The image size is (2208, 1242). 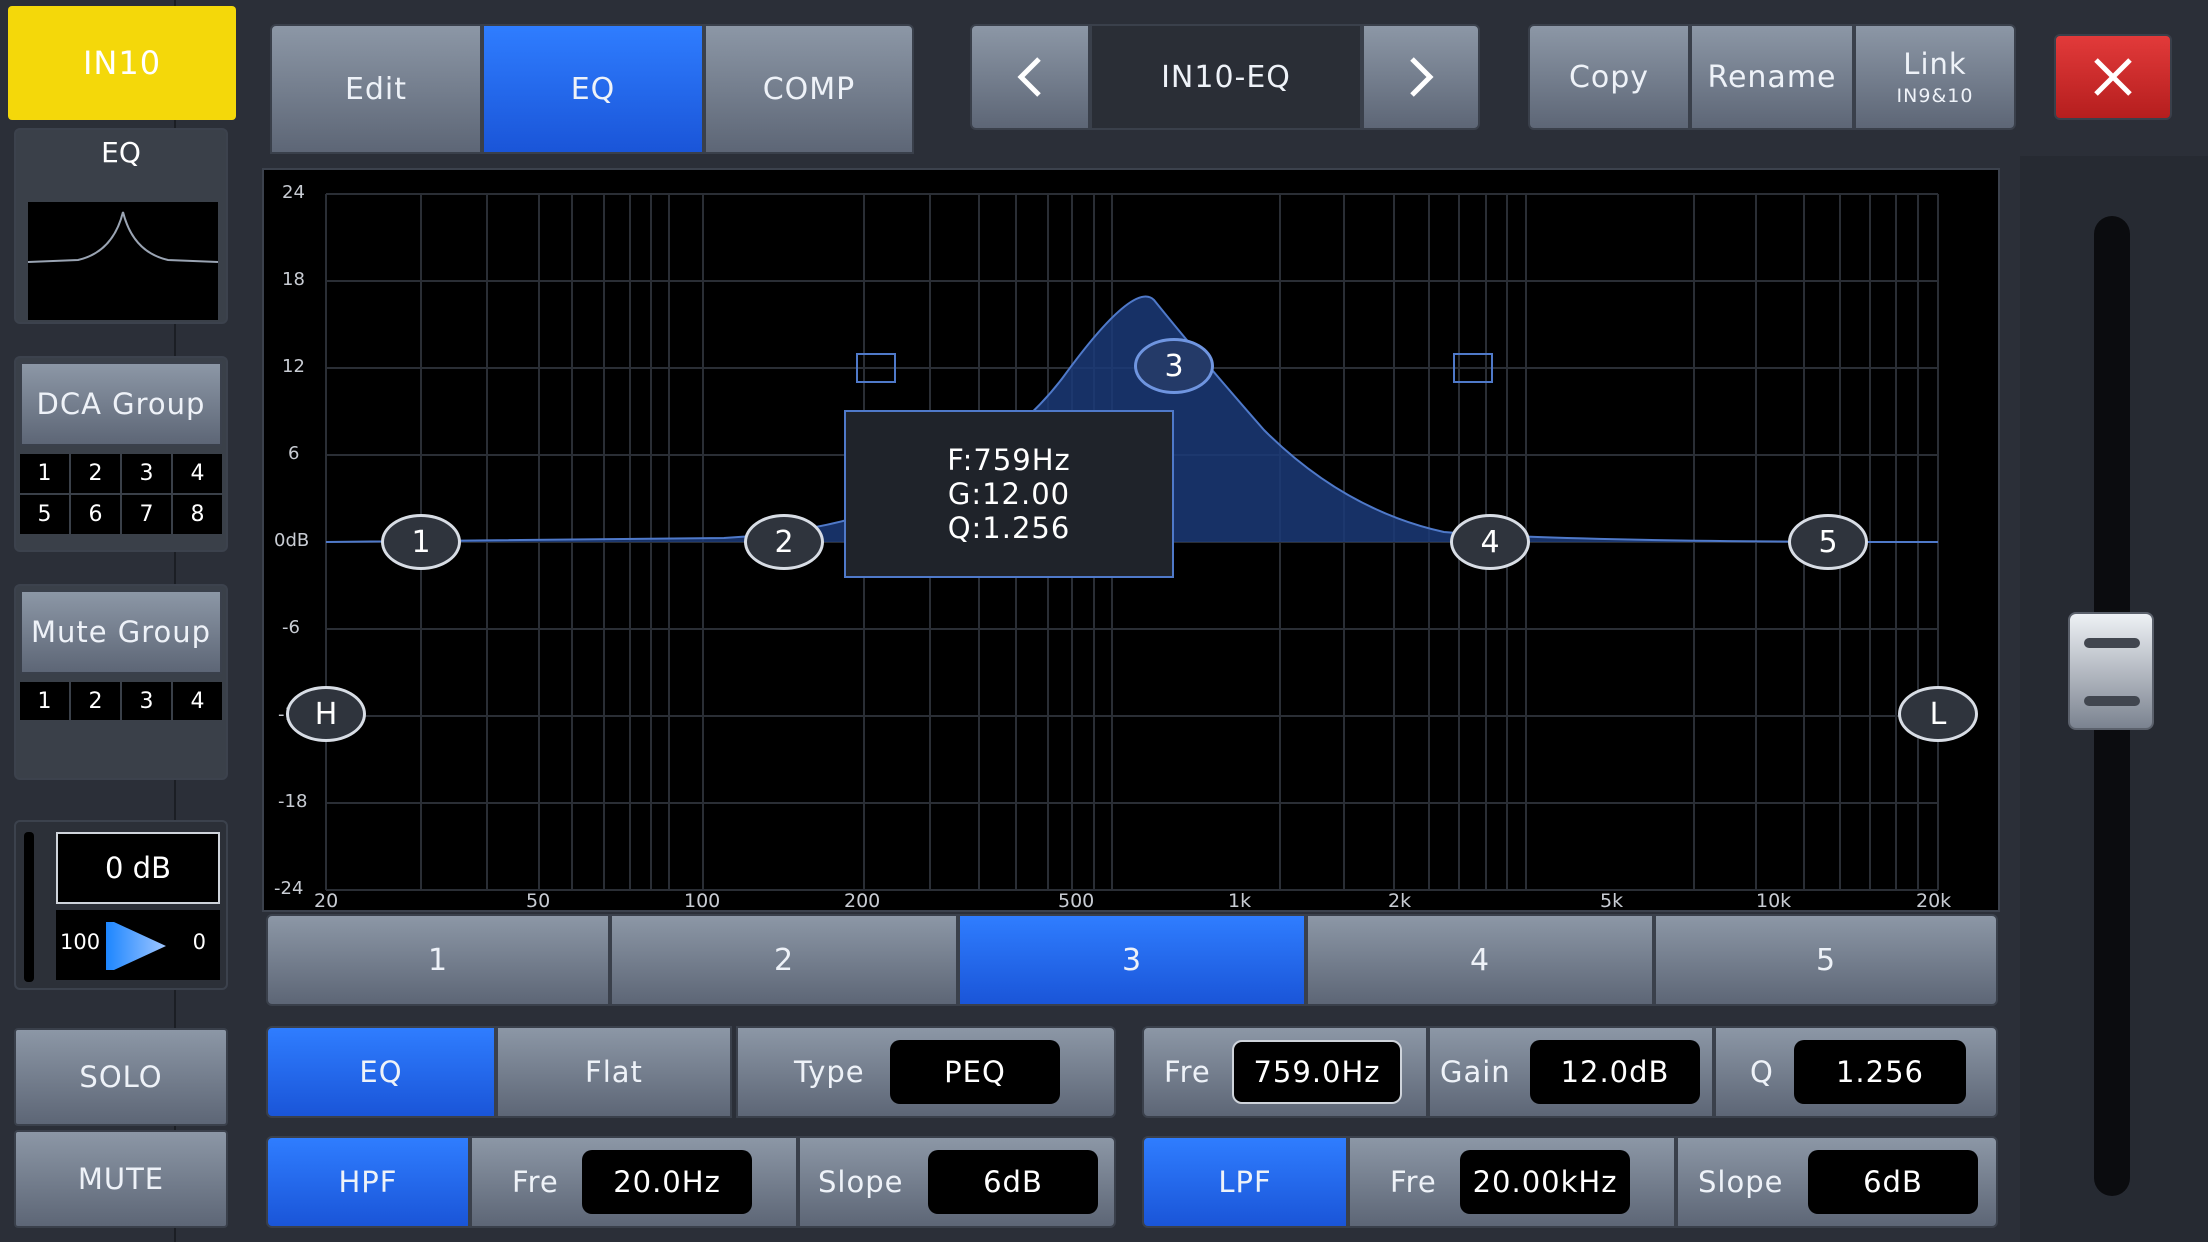 What do you see at coordinates (95, 701) in the screenshot?
I see `mute-cell: 2` at bounding box center [95, 701].